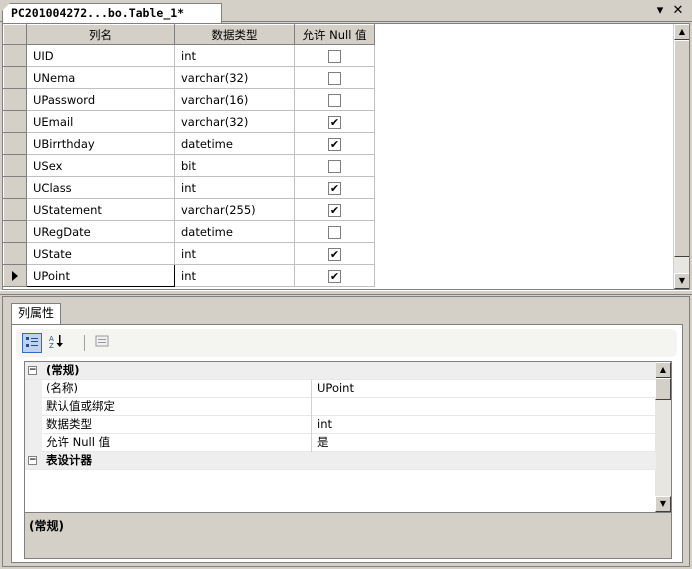 The height and width of the screenshot is (569, 692). Describe the element at coordinates (678, 11) in the screenshot. I see `close-icon: ✕` at that location.